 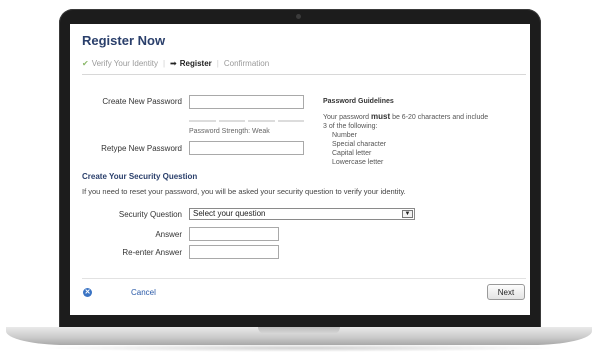 I want to click on retype-password-label: Retype New Password, so click(x=141, y=148).